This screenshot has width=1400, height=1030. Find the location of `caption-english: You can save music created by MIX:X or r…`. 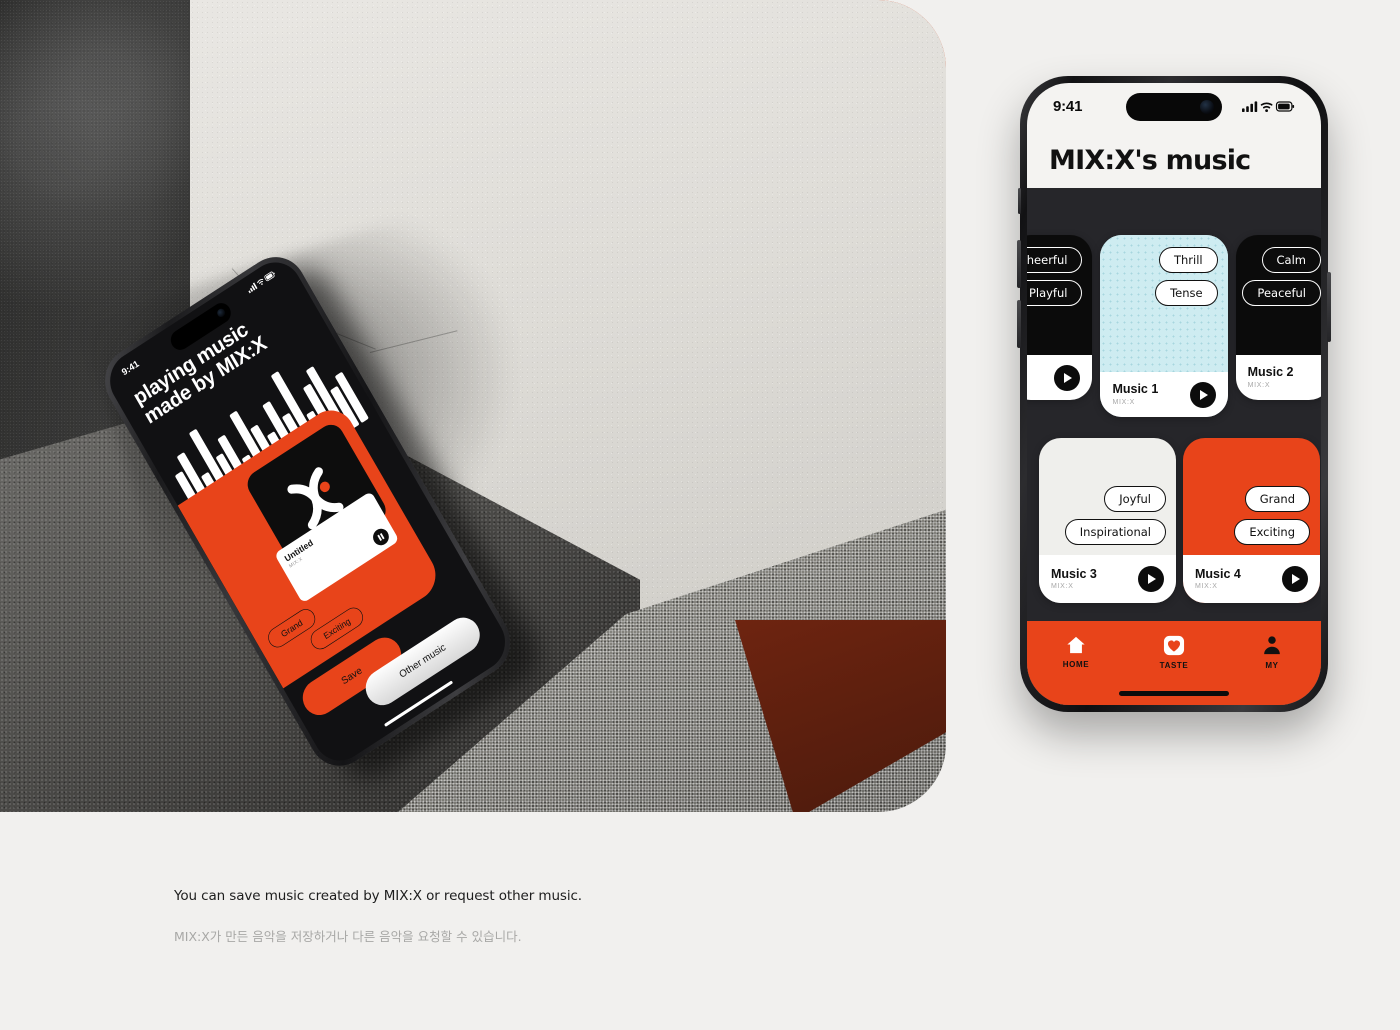

caption-english: You can save music created by MIX:X or r… is located at coordinates (378, 896).